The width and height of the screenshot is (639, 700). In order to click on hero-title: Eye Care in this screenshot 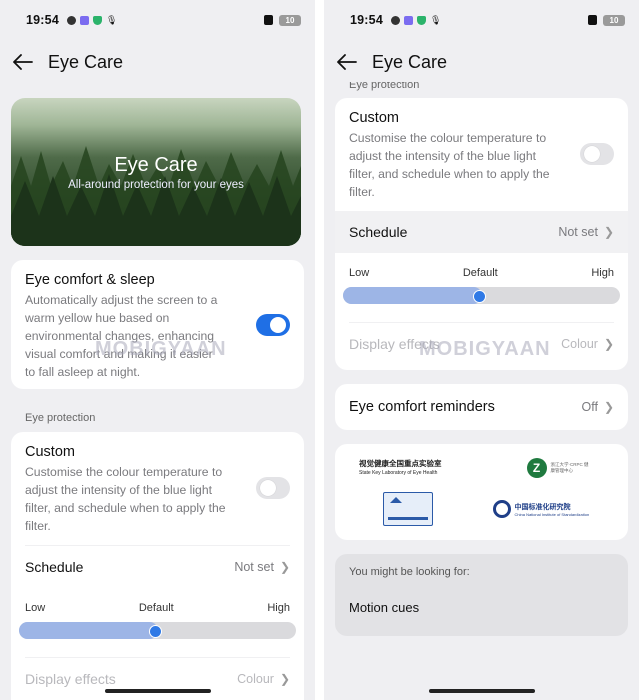, I will do `click(156, 165)`.